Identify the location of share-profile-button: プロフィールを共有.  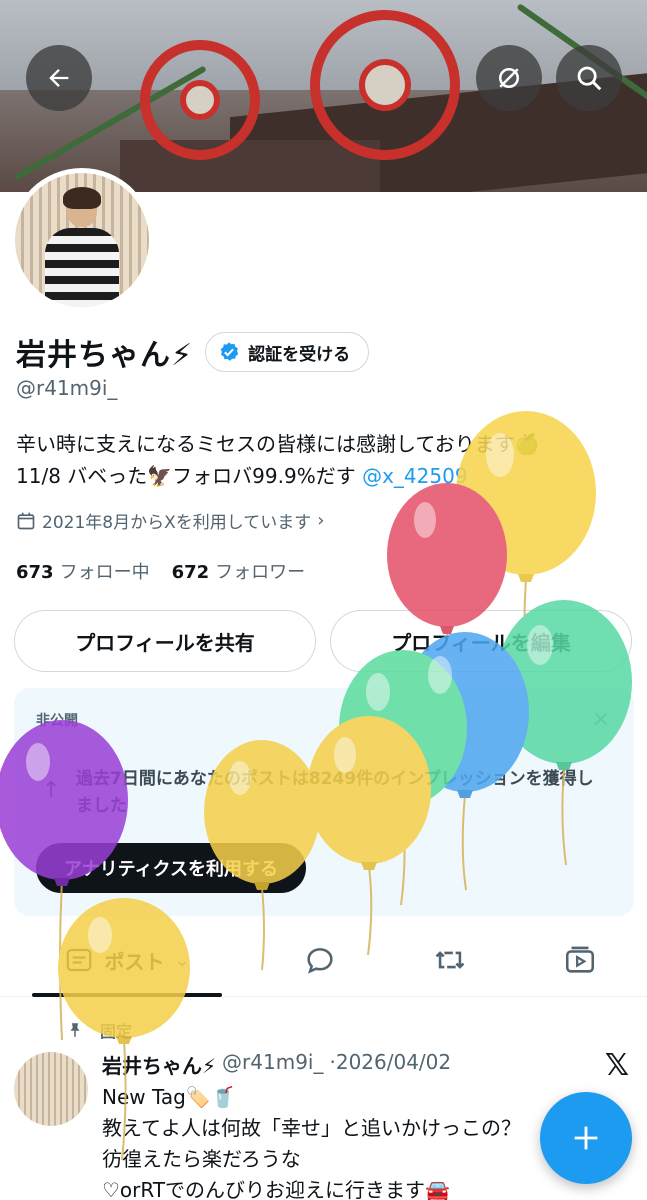
(165, 641).